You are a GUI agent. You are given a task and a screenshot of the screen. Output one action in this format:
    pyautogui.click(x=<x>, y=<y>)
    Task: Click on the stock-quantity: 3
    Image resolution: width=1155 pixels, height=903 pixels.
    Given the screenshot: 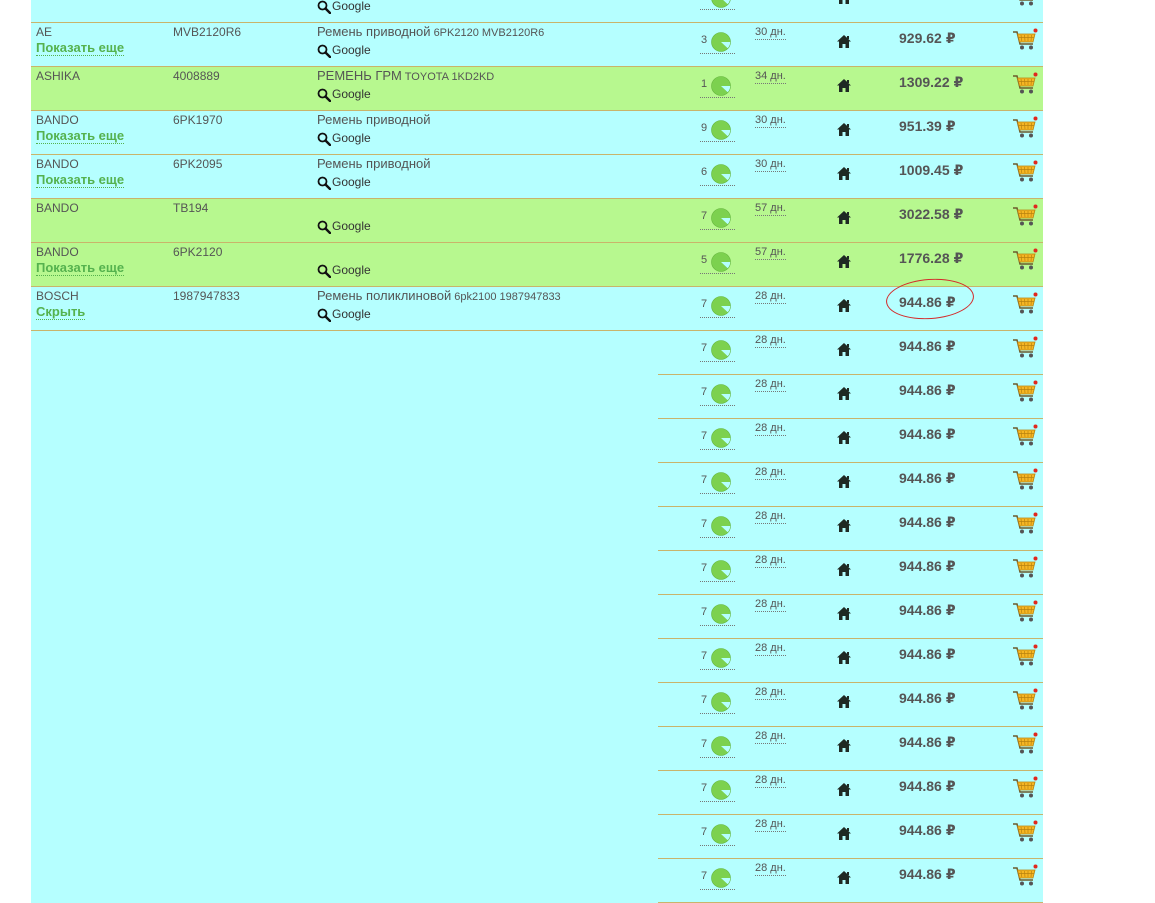 What is the action you would take?
    pyautogui.click(x=717, y=40)
    